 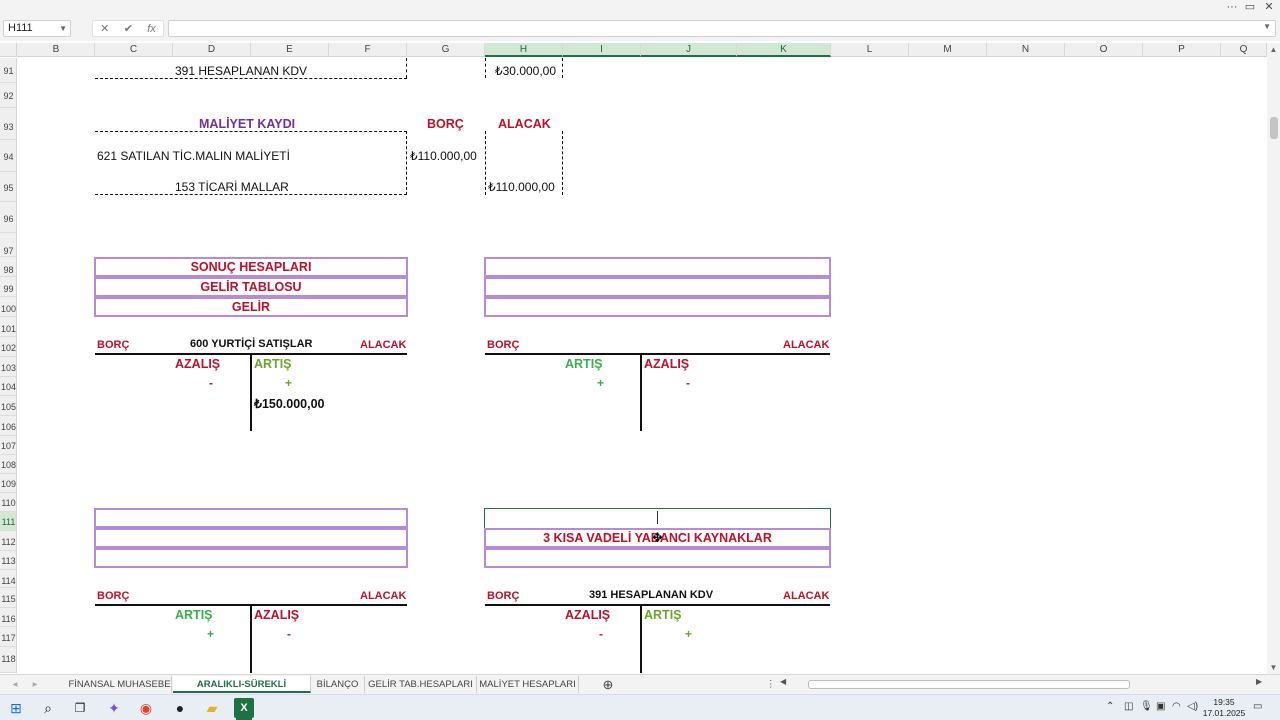 What do you see at coordinates (288, 383) in the screenshot?
I see `t600-right-sign: +` at bounding box center [288, 383].